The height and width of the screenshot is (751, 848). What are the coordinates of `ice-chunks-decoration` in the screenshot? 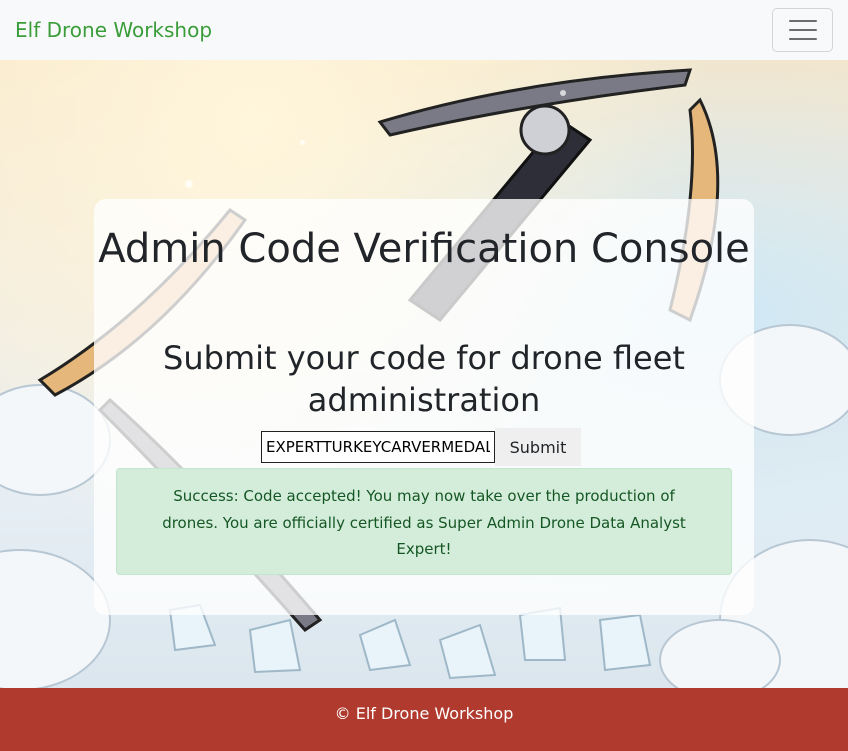 It's located at (410, 641).